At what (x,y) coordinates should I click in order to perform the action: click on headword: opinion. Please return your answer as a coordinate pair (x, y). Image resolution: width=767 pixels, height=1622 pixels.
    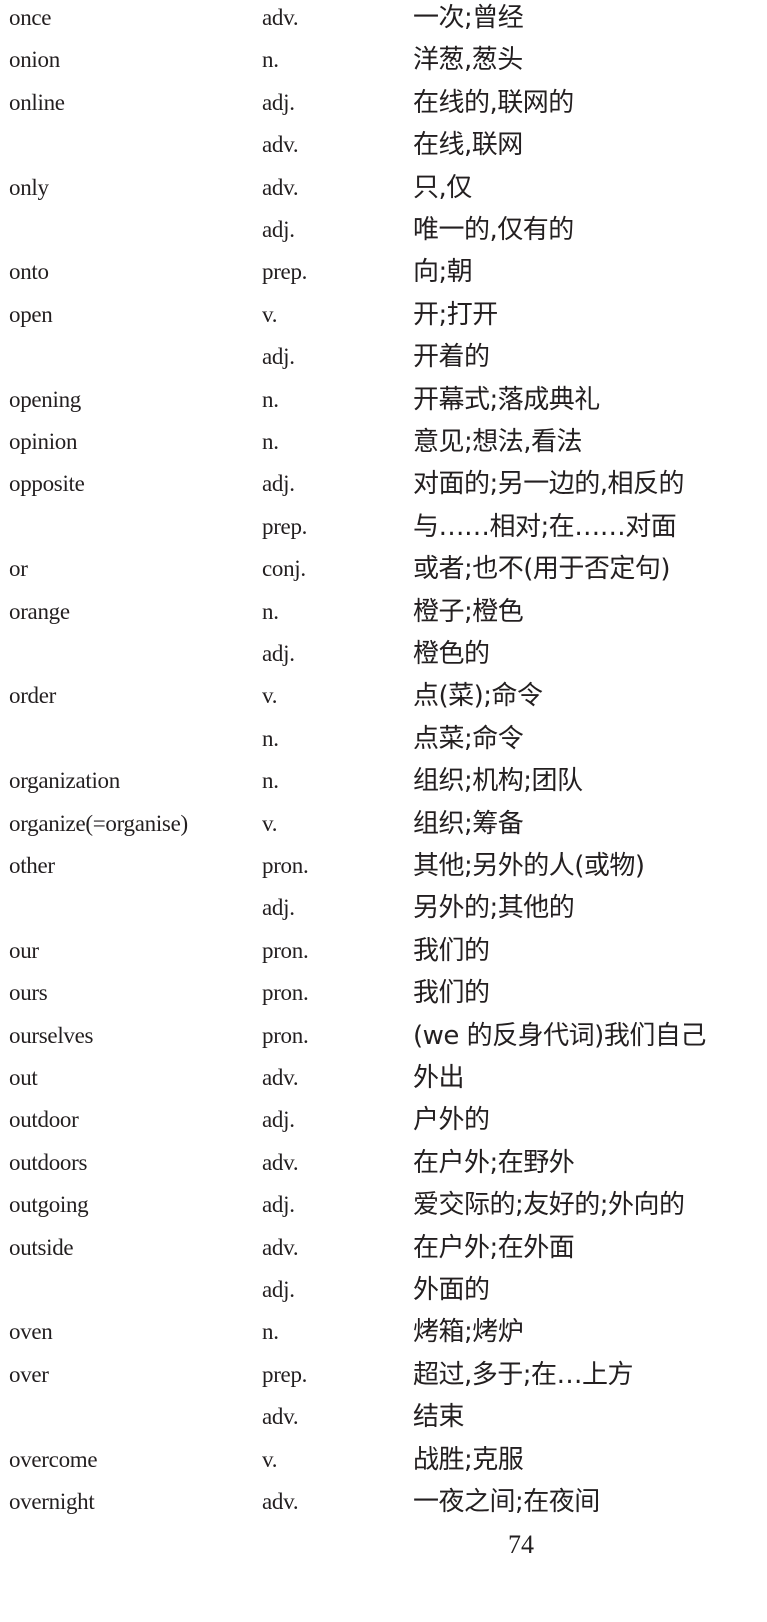
    Looking at the image, I should click on (43, 441).